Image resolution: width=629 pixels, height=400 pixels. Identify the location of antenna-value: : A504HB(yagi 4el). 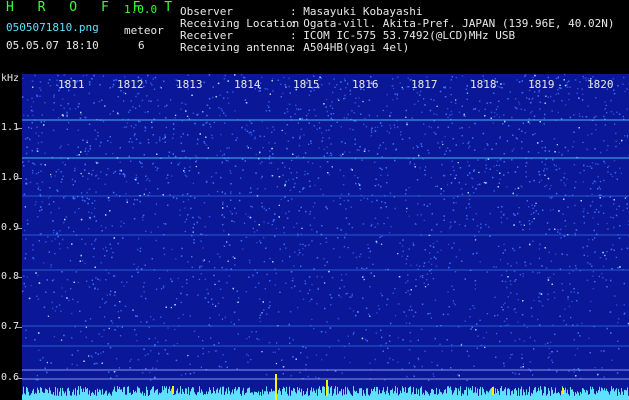
(350, 47).